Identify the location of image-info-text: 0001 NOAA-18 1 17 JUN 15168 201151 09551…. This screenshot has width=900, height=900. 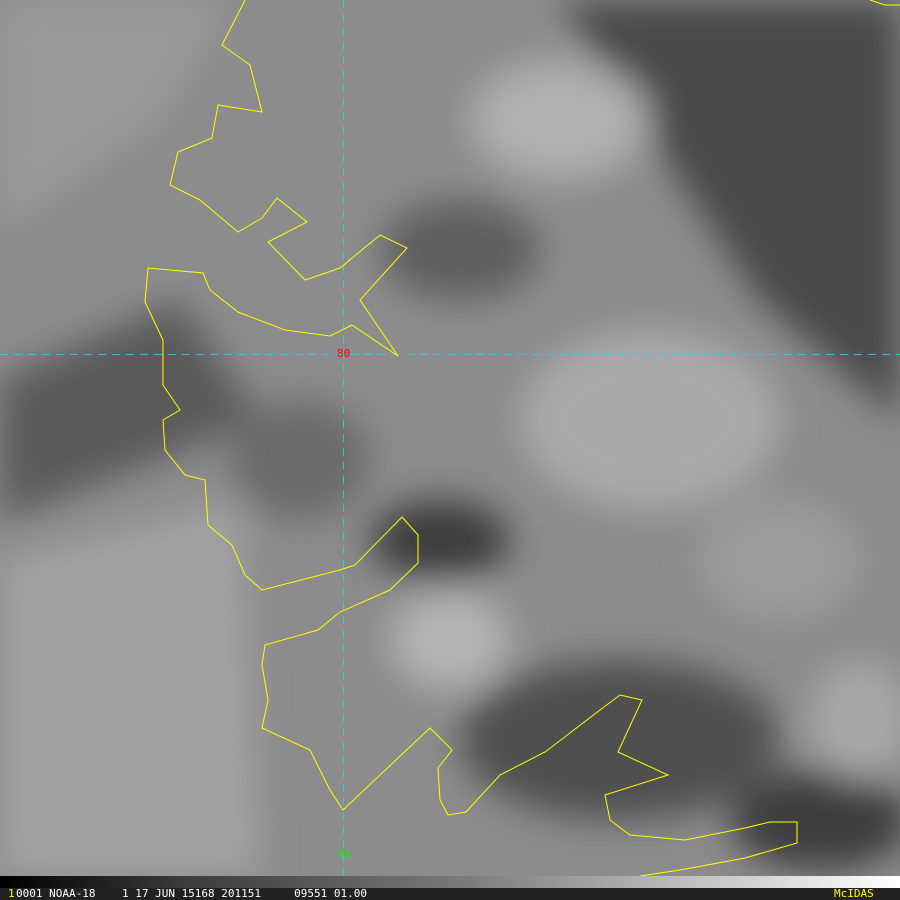
(191, 893).